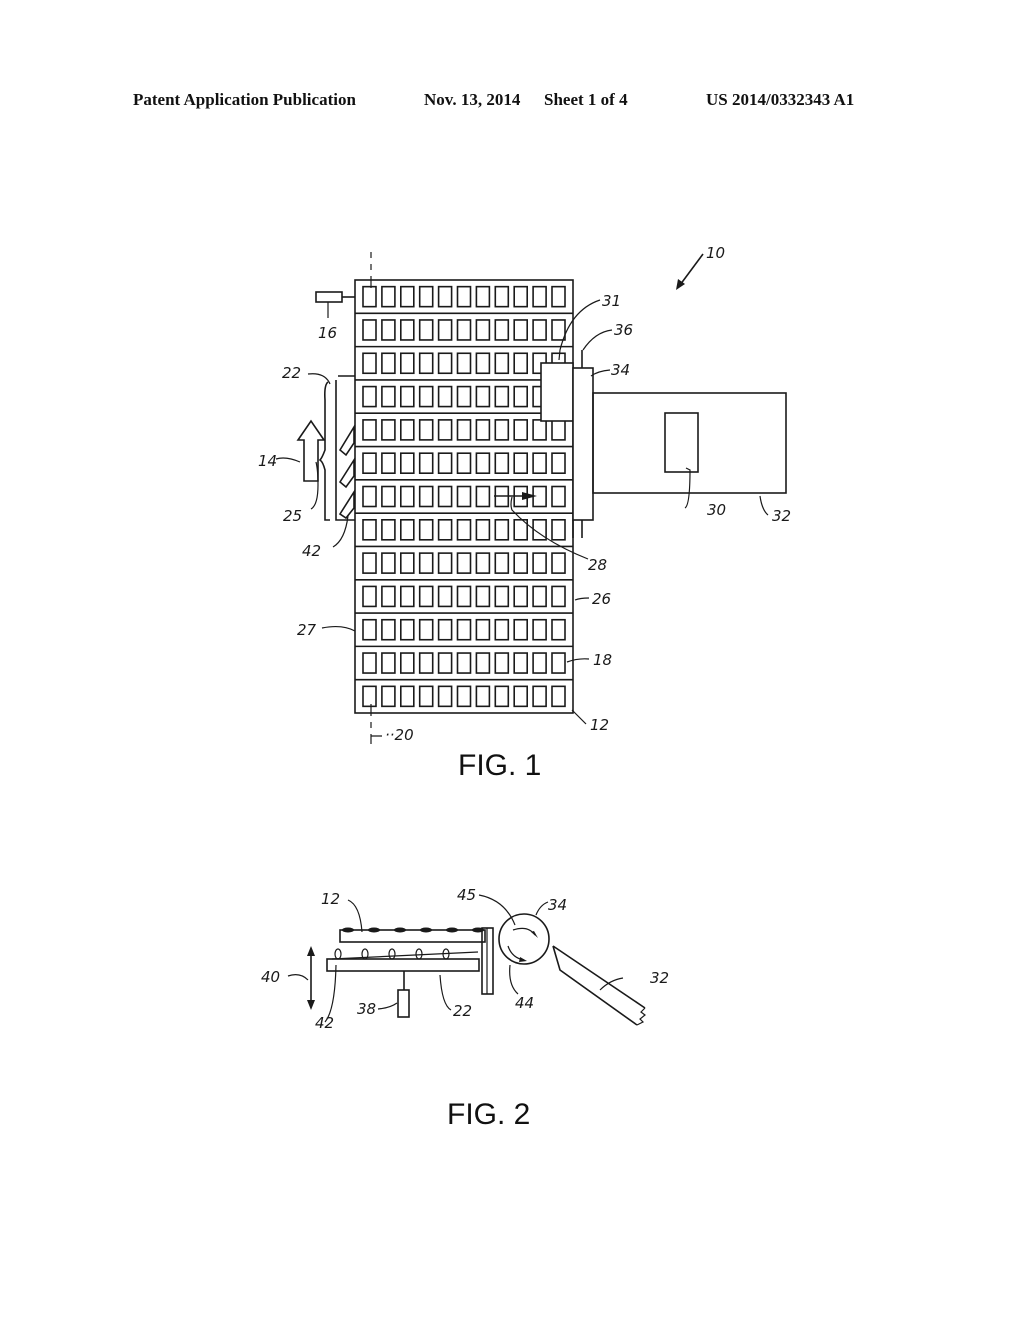 The width and height of the screenshot is (1024, 1320). Describe the element at coordinates (529, 496) in the screenshot. I see `transfer-arrow-icon` at that location.